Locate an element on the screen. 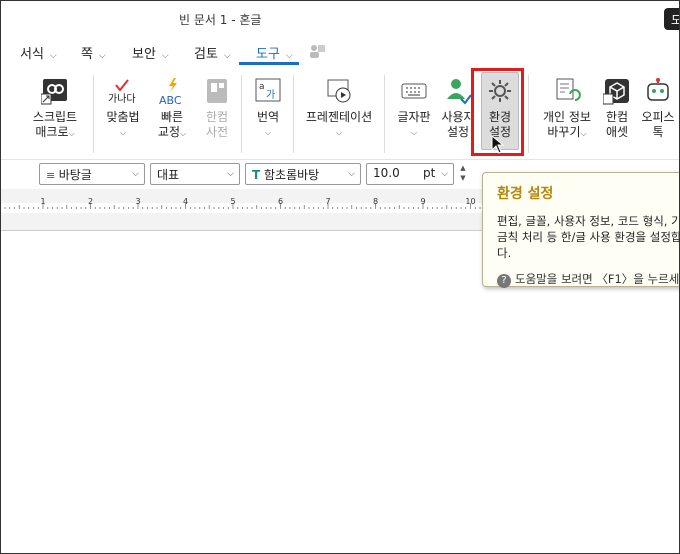 This screenshot has width=680, height=554. office-talk-button: 오피스 톡 is located at coordinates (658, 108).